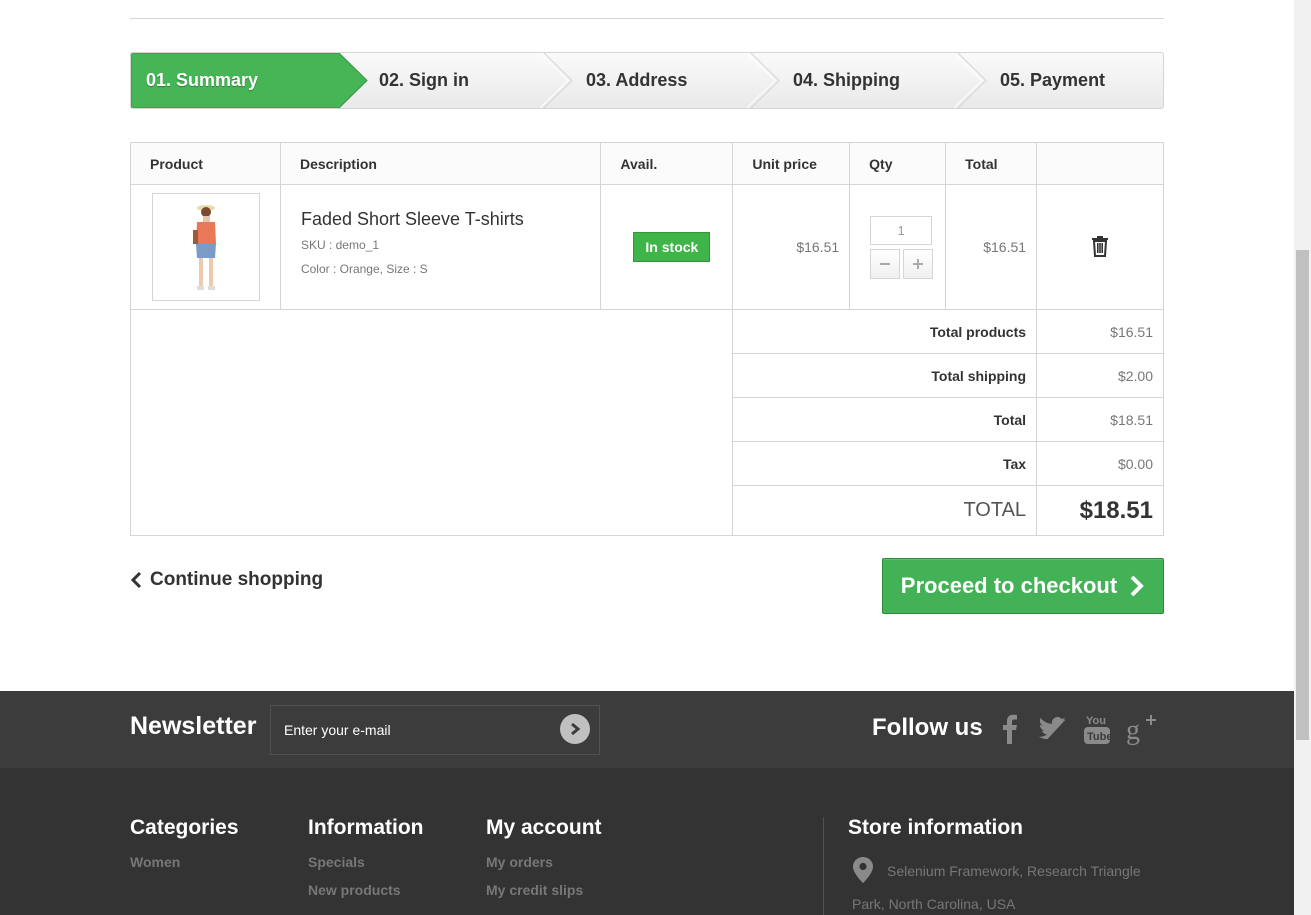  I want to click on step-label: 01. Summary, so click(202, 80).